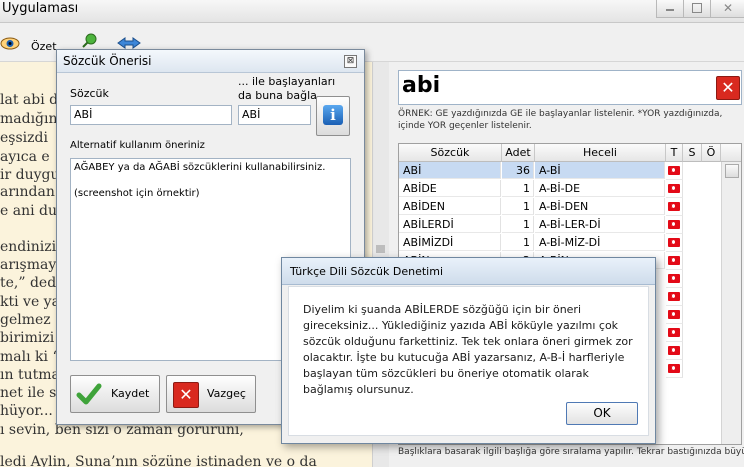  Describe the element at coordinates (28, 247) in the screenshot. I see `doc-line: endinizi` at that location.